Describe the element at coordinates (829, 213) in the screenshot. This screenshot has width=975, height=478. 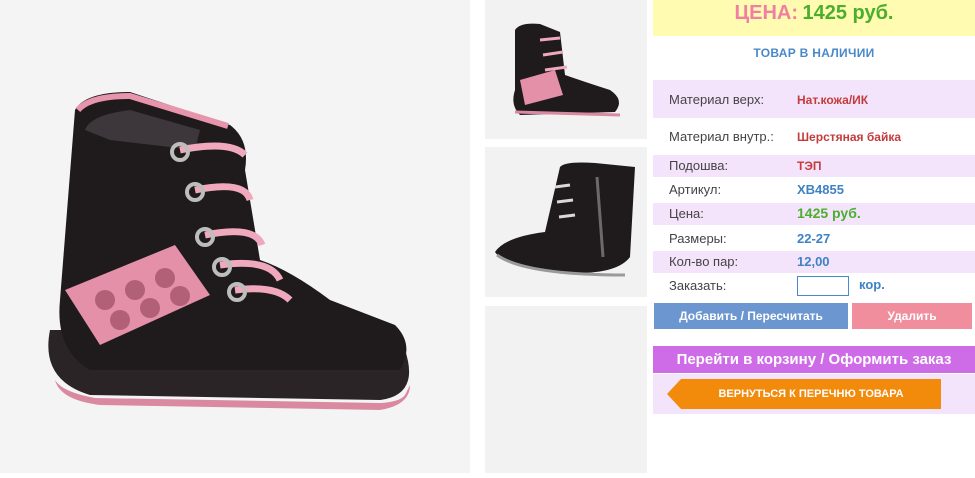
I see `spec-value: 1425 руб.` at that location.